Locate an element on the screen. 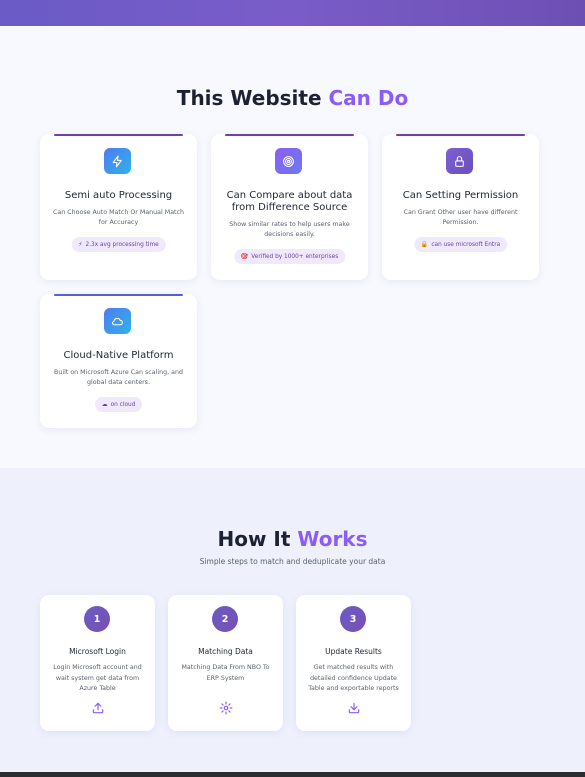 This screenshot has width=585, height=777. feature-badge: ☁ on cloud is located at coordinates (118, 404).